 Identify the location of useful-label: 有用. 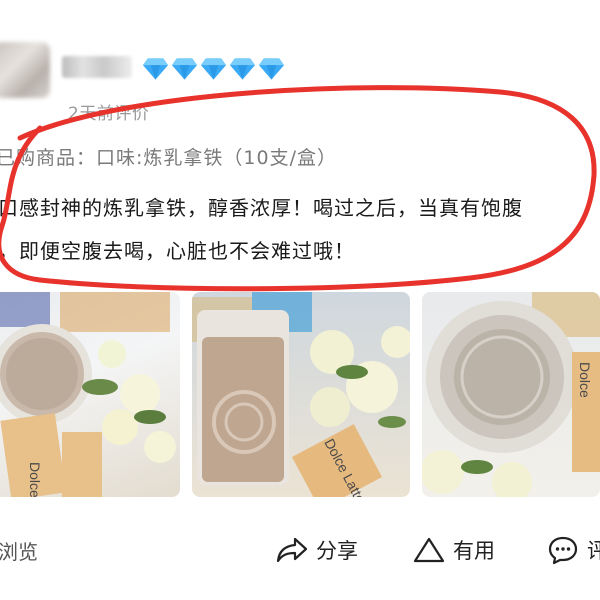
(474, 551).